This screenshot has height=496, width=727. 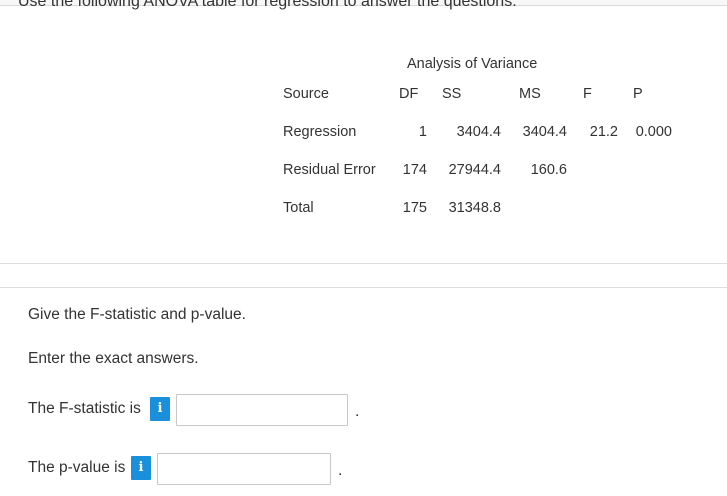 What do you see at coordinates (603, 132) in the screenshot?
I see `row-regression-f: 21.2` at bounding box center [603, 132].